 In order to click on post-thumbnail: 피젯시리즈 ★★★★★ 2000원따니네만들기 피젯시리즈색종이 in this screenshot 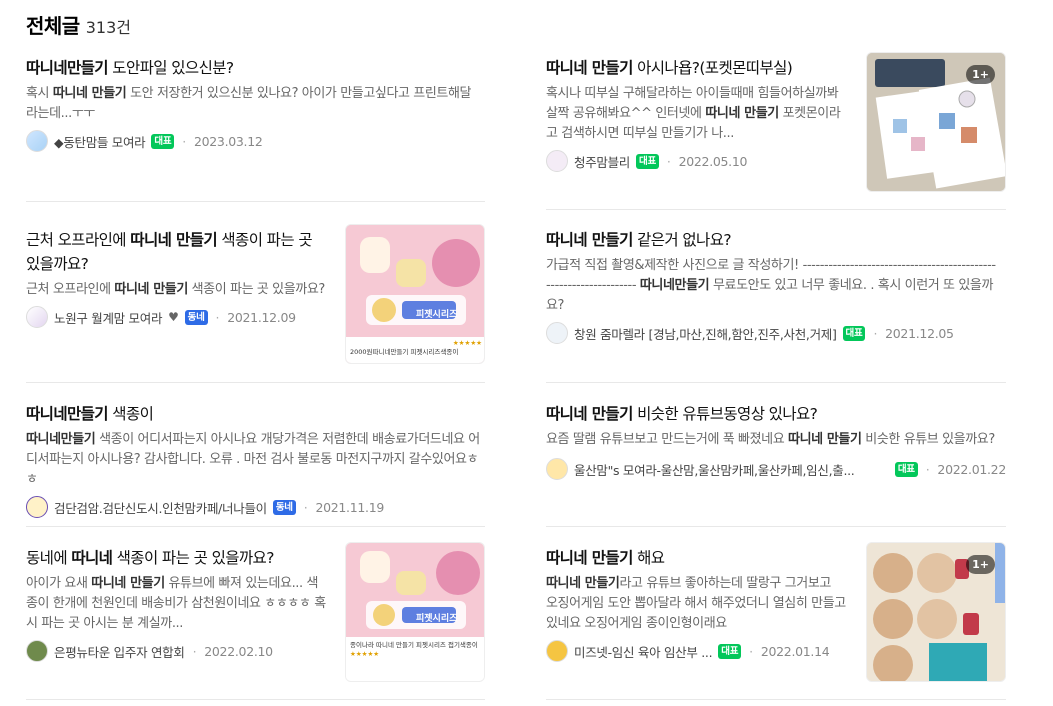, I will do `click(415, 294)`.